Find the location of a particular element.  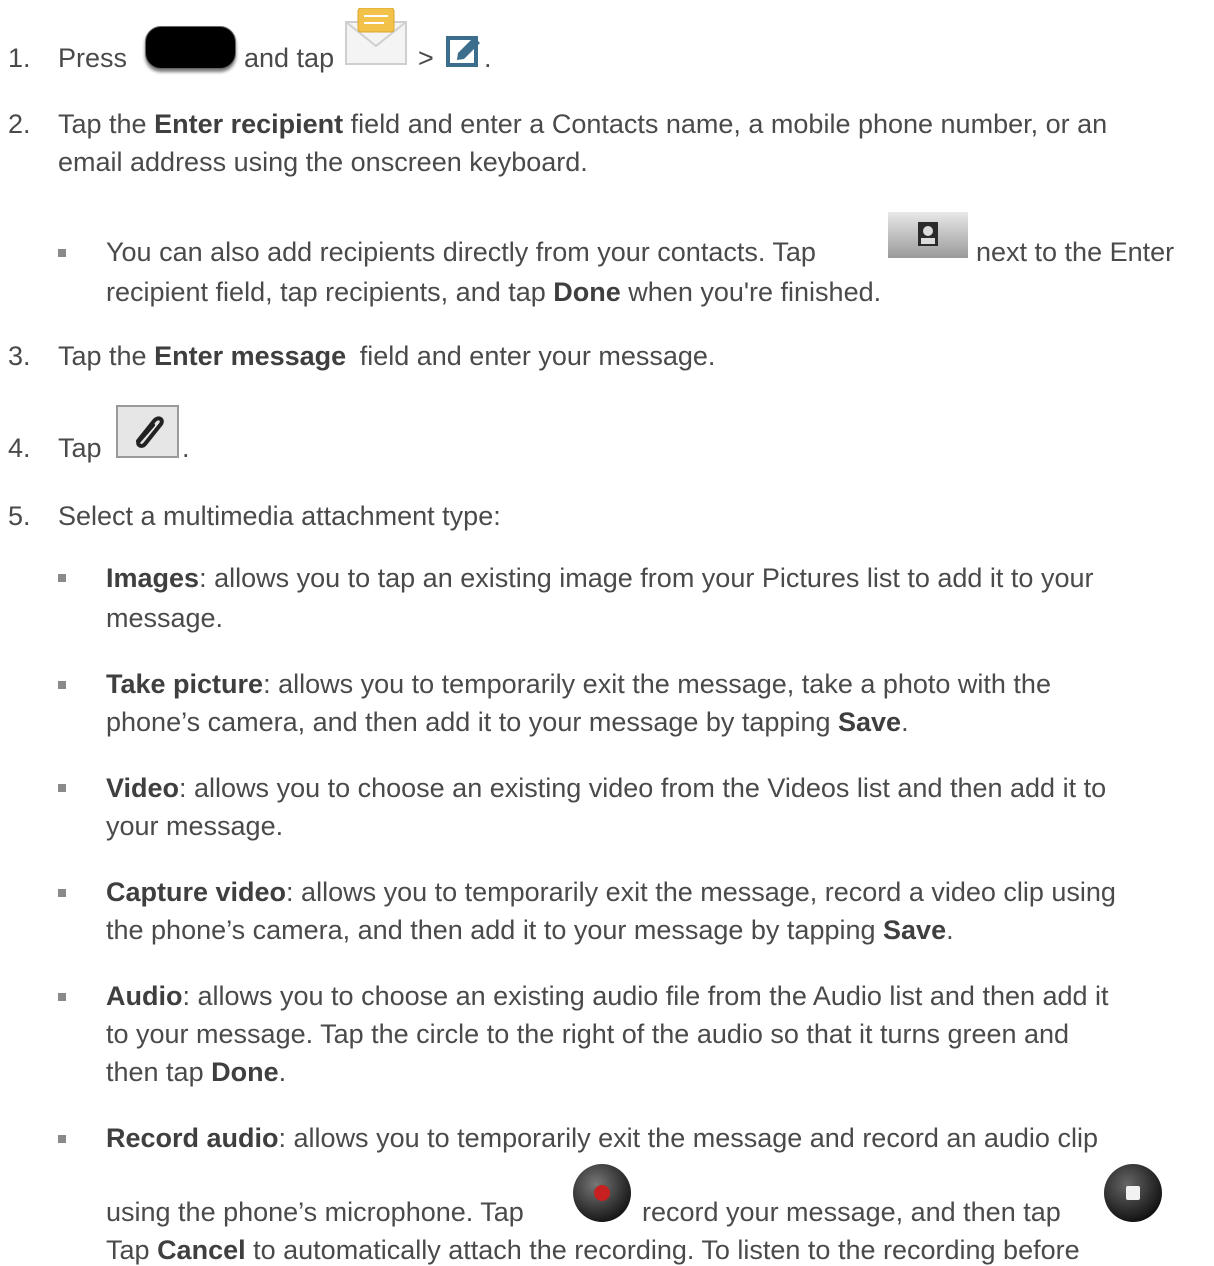

audio-label: Audio is located at coordinates (144, 996).